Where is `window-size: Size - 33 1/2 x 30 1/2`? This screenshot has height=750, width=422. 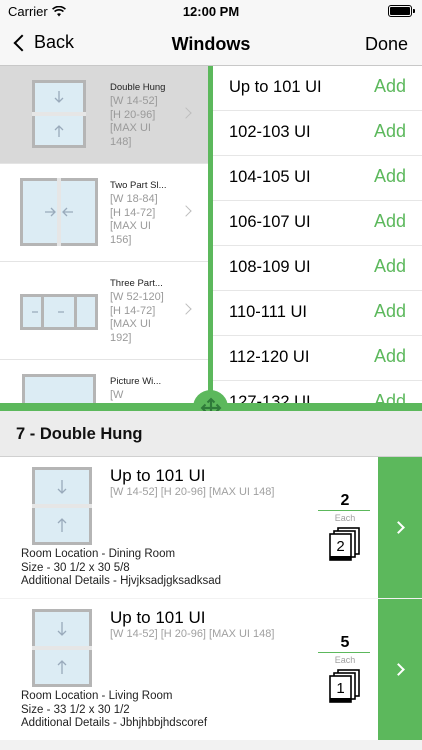
window-size: Size - 33 1/2 x 30 1/2 is located at coordinates (75, 709).